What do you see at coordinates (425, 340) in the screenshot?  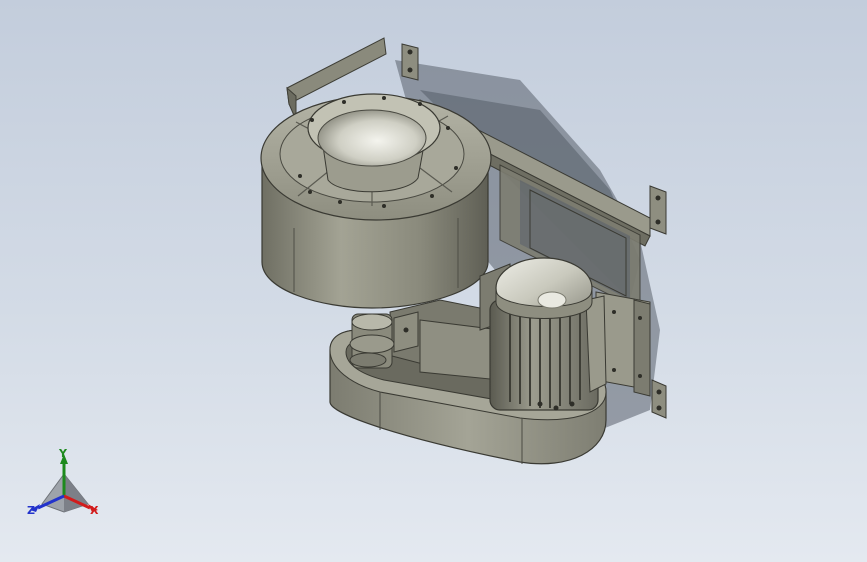 I see `shaft-bearing` at bounding box center [425, 340].